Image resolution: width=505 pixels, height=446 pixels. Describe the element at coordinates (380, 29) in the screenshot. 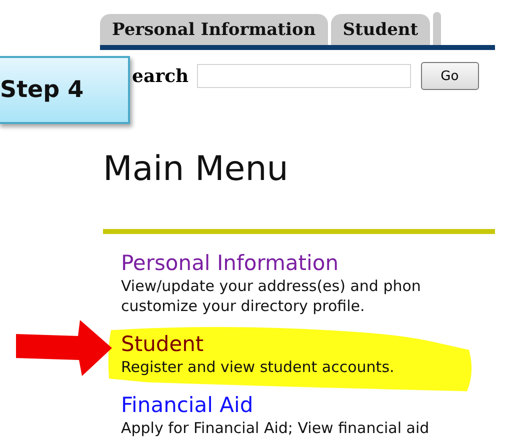

I see `nav-tab: Student` at that location.